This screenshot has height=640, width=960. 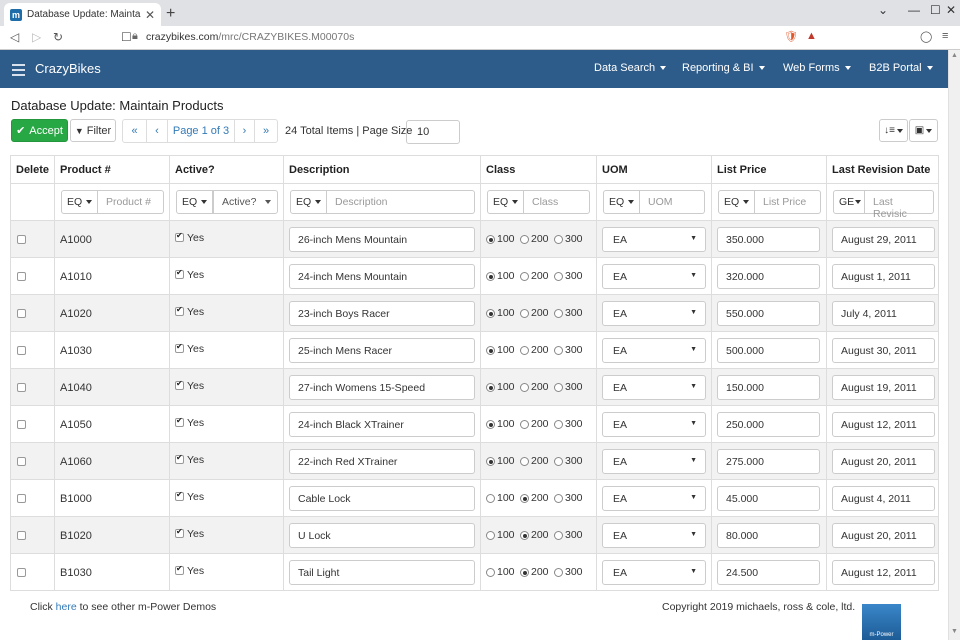 I want to click on back-icon: ◁, so click(x=14, y=37).